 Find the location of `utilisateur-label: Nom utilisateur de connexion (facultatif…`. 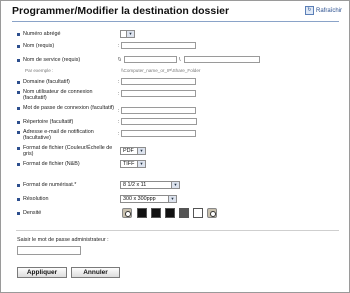

utilisateur-label: Nom utilisateur de connexion (facultatif… is located at coordinates (58, 95).